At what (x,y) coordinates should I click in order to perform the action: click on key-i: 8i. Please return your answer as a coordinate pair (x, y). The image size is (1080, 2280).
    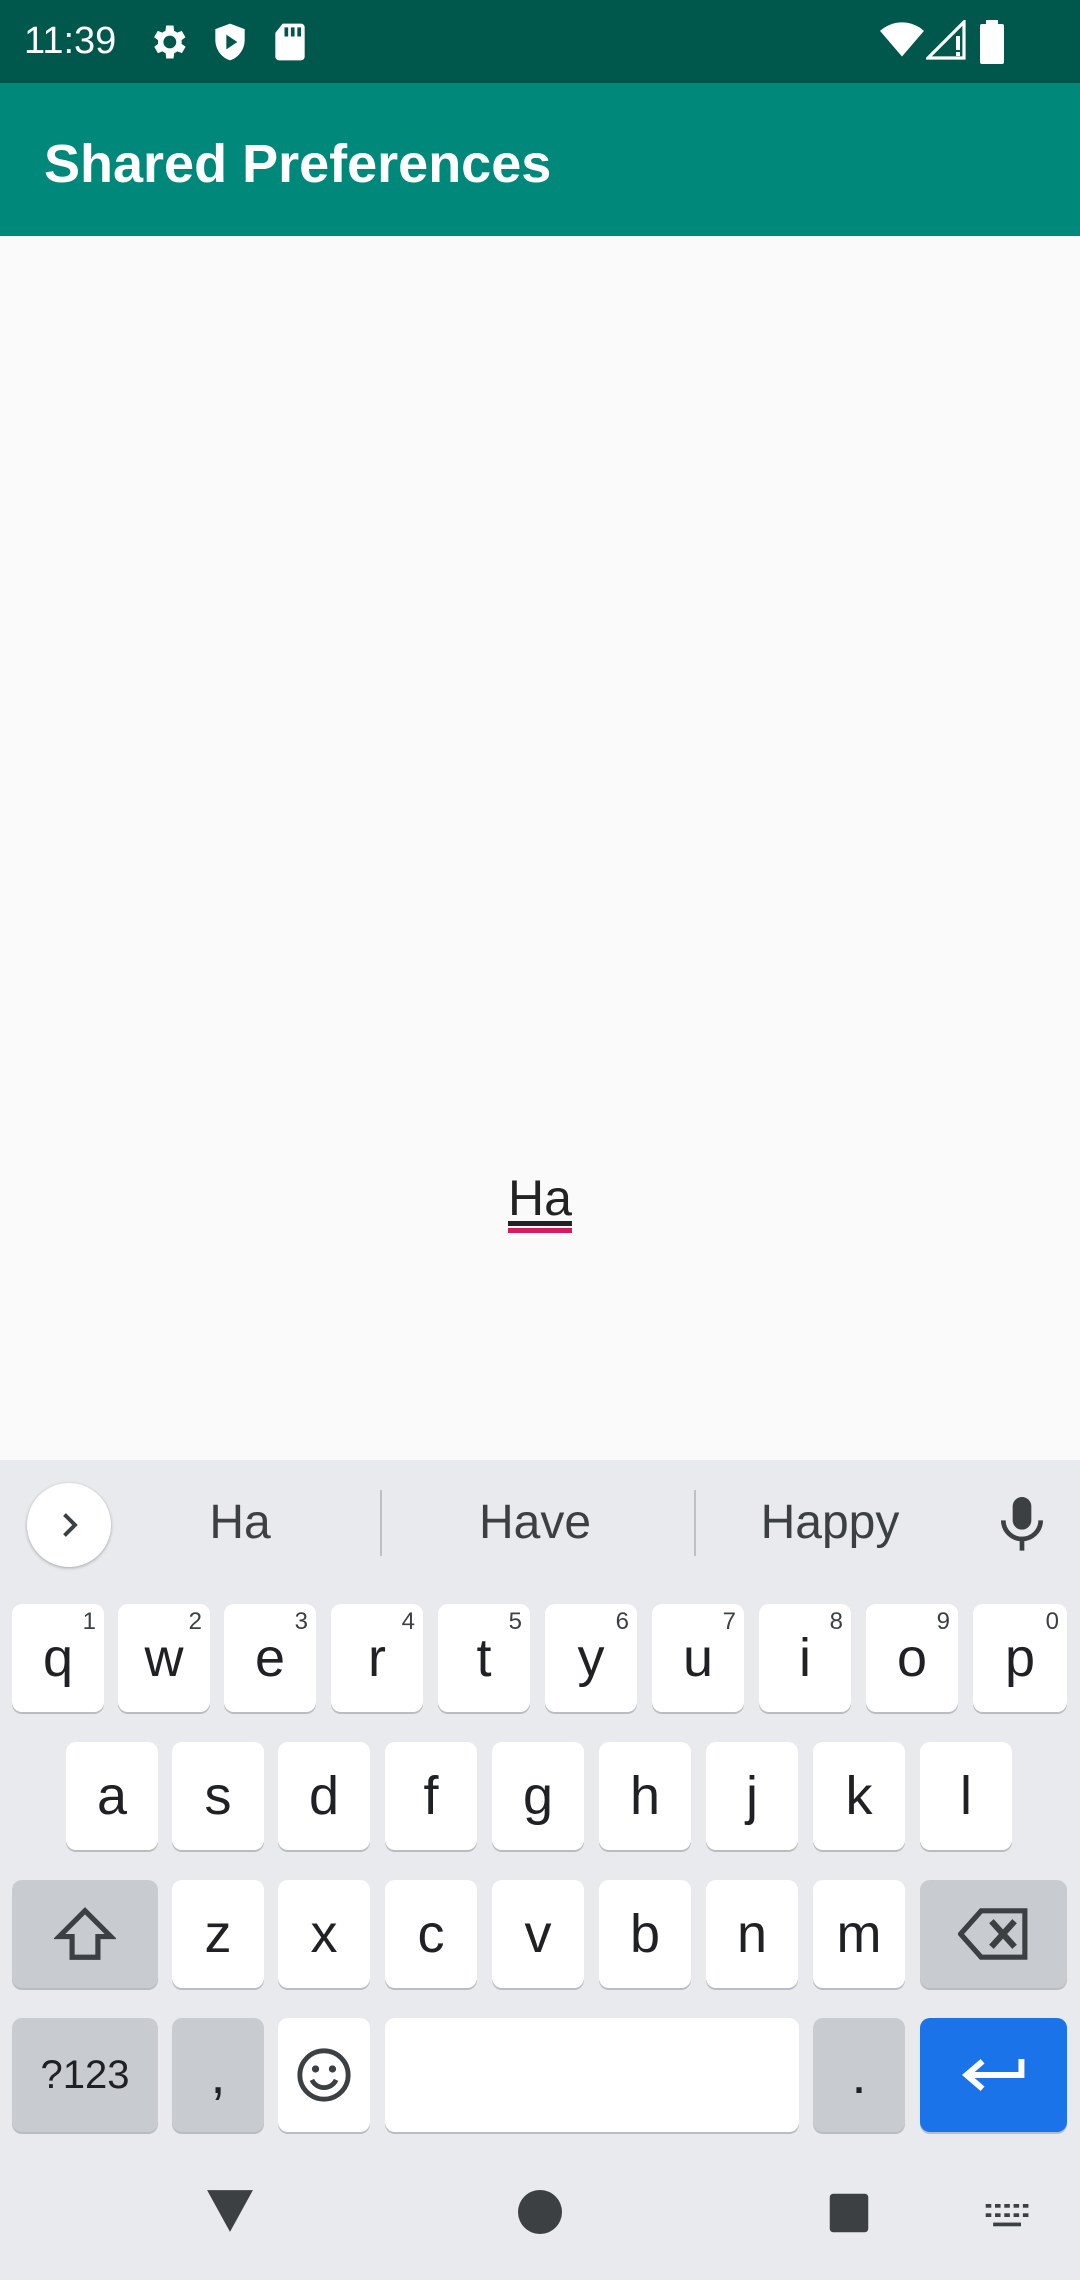
    Looking at the image, I should click on (805, 1658).